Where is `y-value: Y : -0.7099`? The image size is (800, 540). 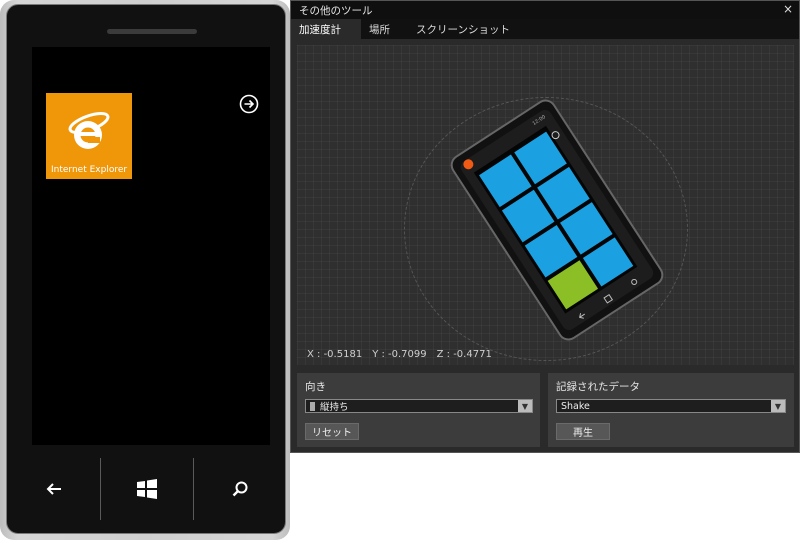
y-value: Y : -0.7099 is located at coordinates (399, 354).